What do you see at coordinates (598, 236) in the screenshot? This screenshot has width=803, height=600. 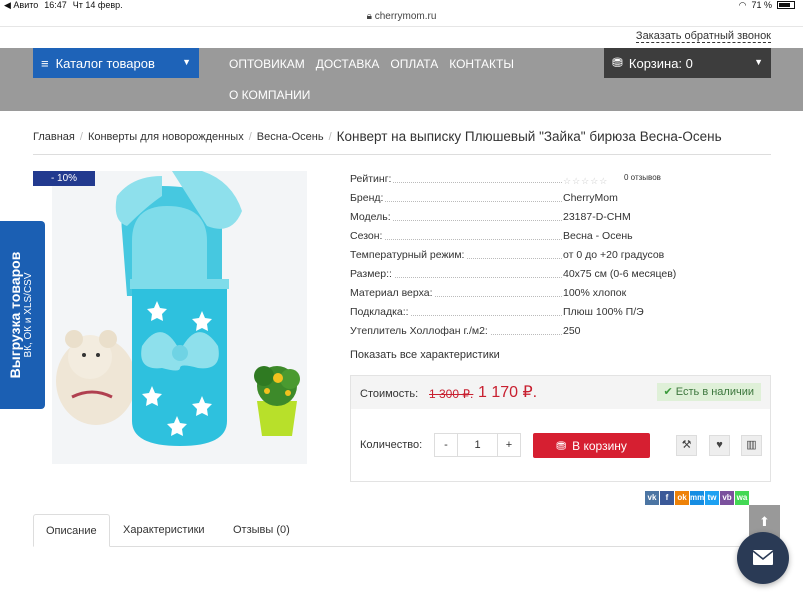 I see `spec-value: Весна - Осень` at bounding box center [598, 236].